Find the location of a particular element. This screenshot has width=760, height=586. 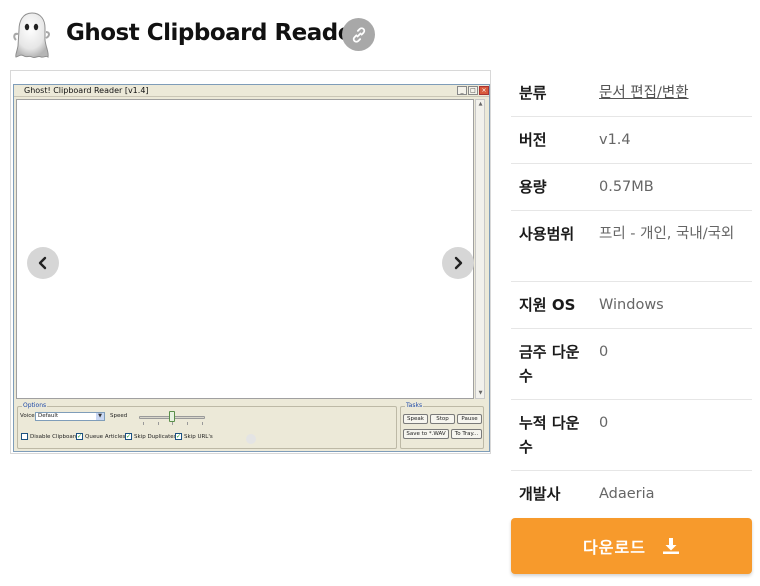

speed-label: Speed is located at coordinates (119, 416).